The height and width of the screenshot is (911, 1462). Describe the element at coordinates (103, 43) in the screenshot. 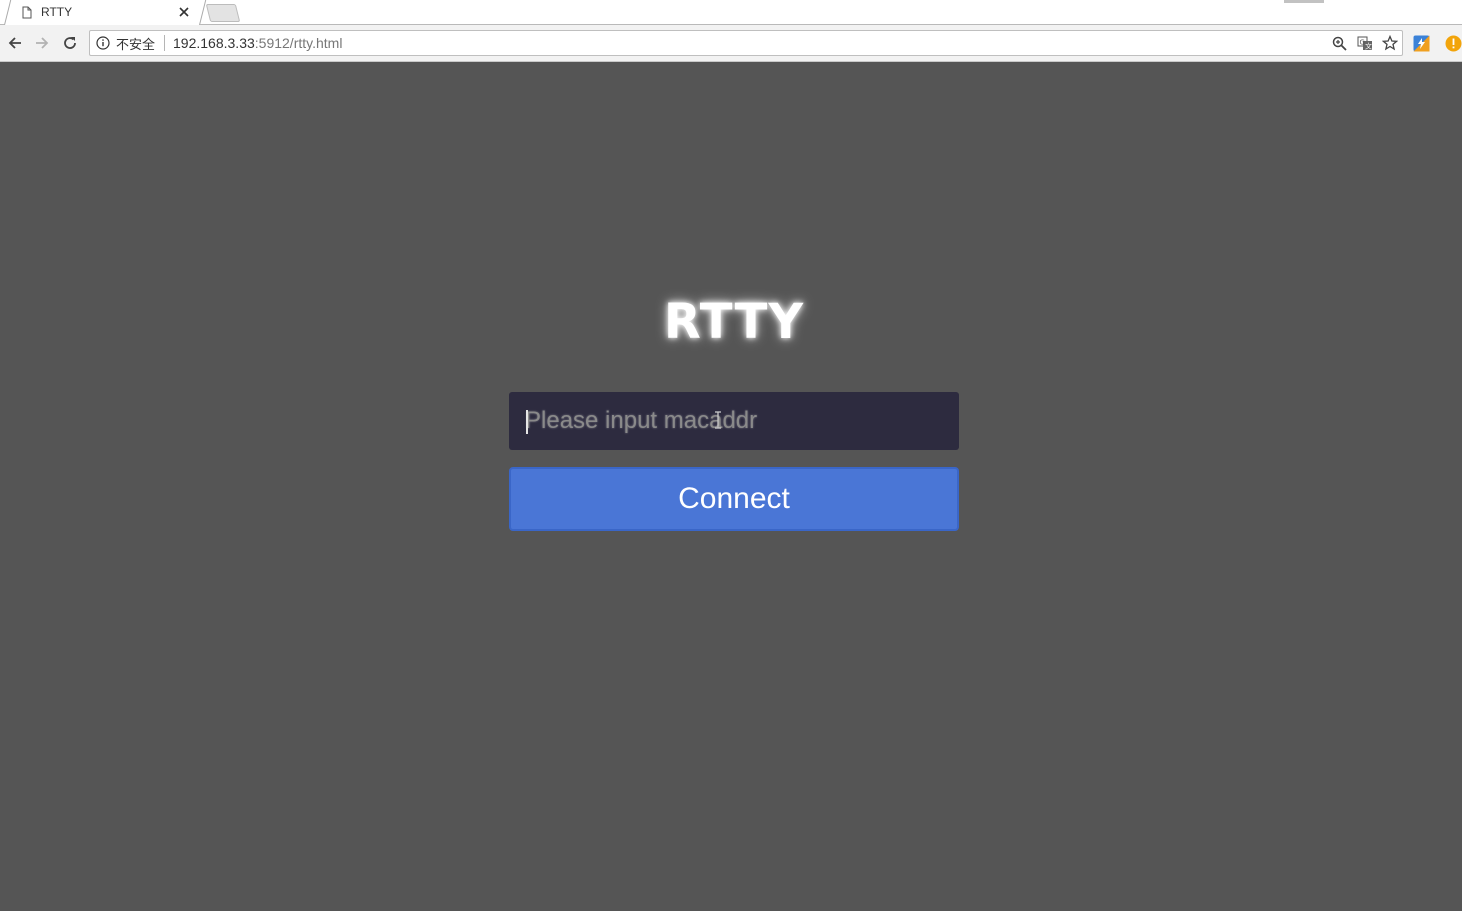

I see `info-icon` at that location.